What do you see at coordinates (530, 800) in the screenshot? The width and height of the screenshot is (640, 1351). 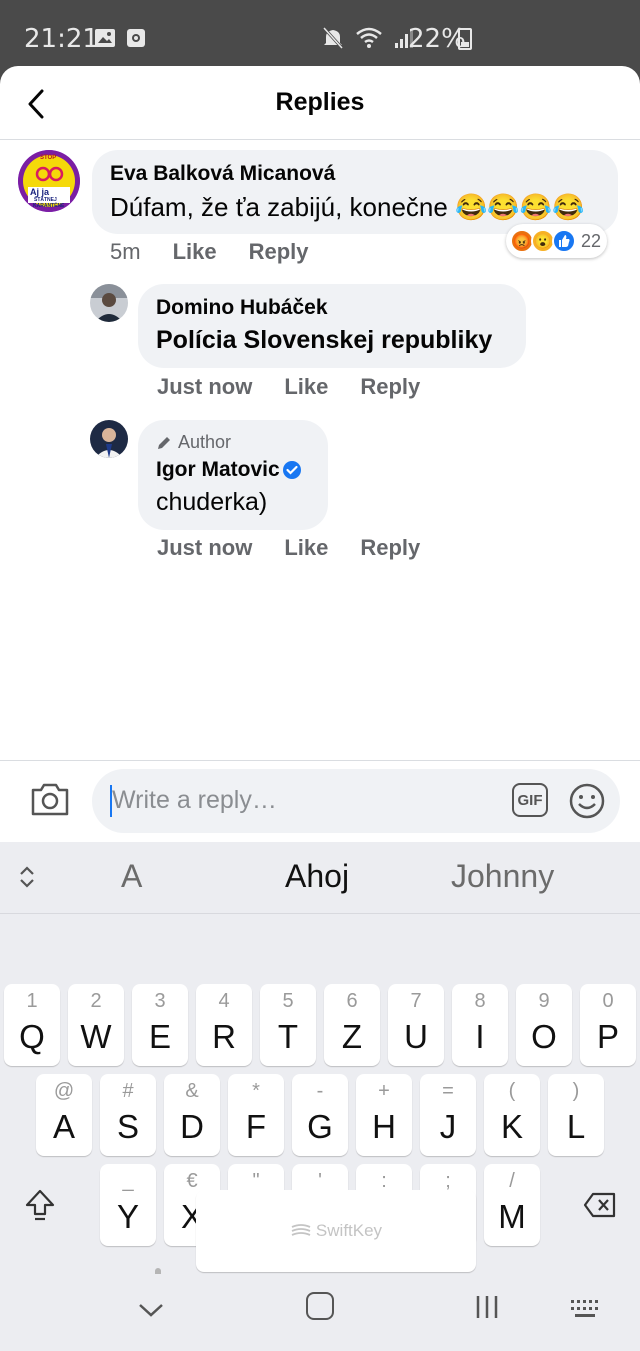 I see `gif-button: GIF` at bounding box center [530, 800].